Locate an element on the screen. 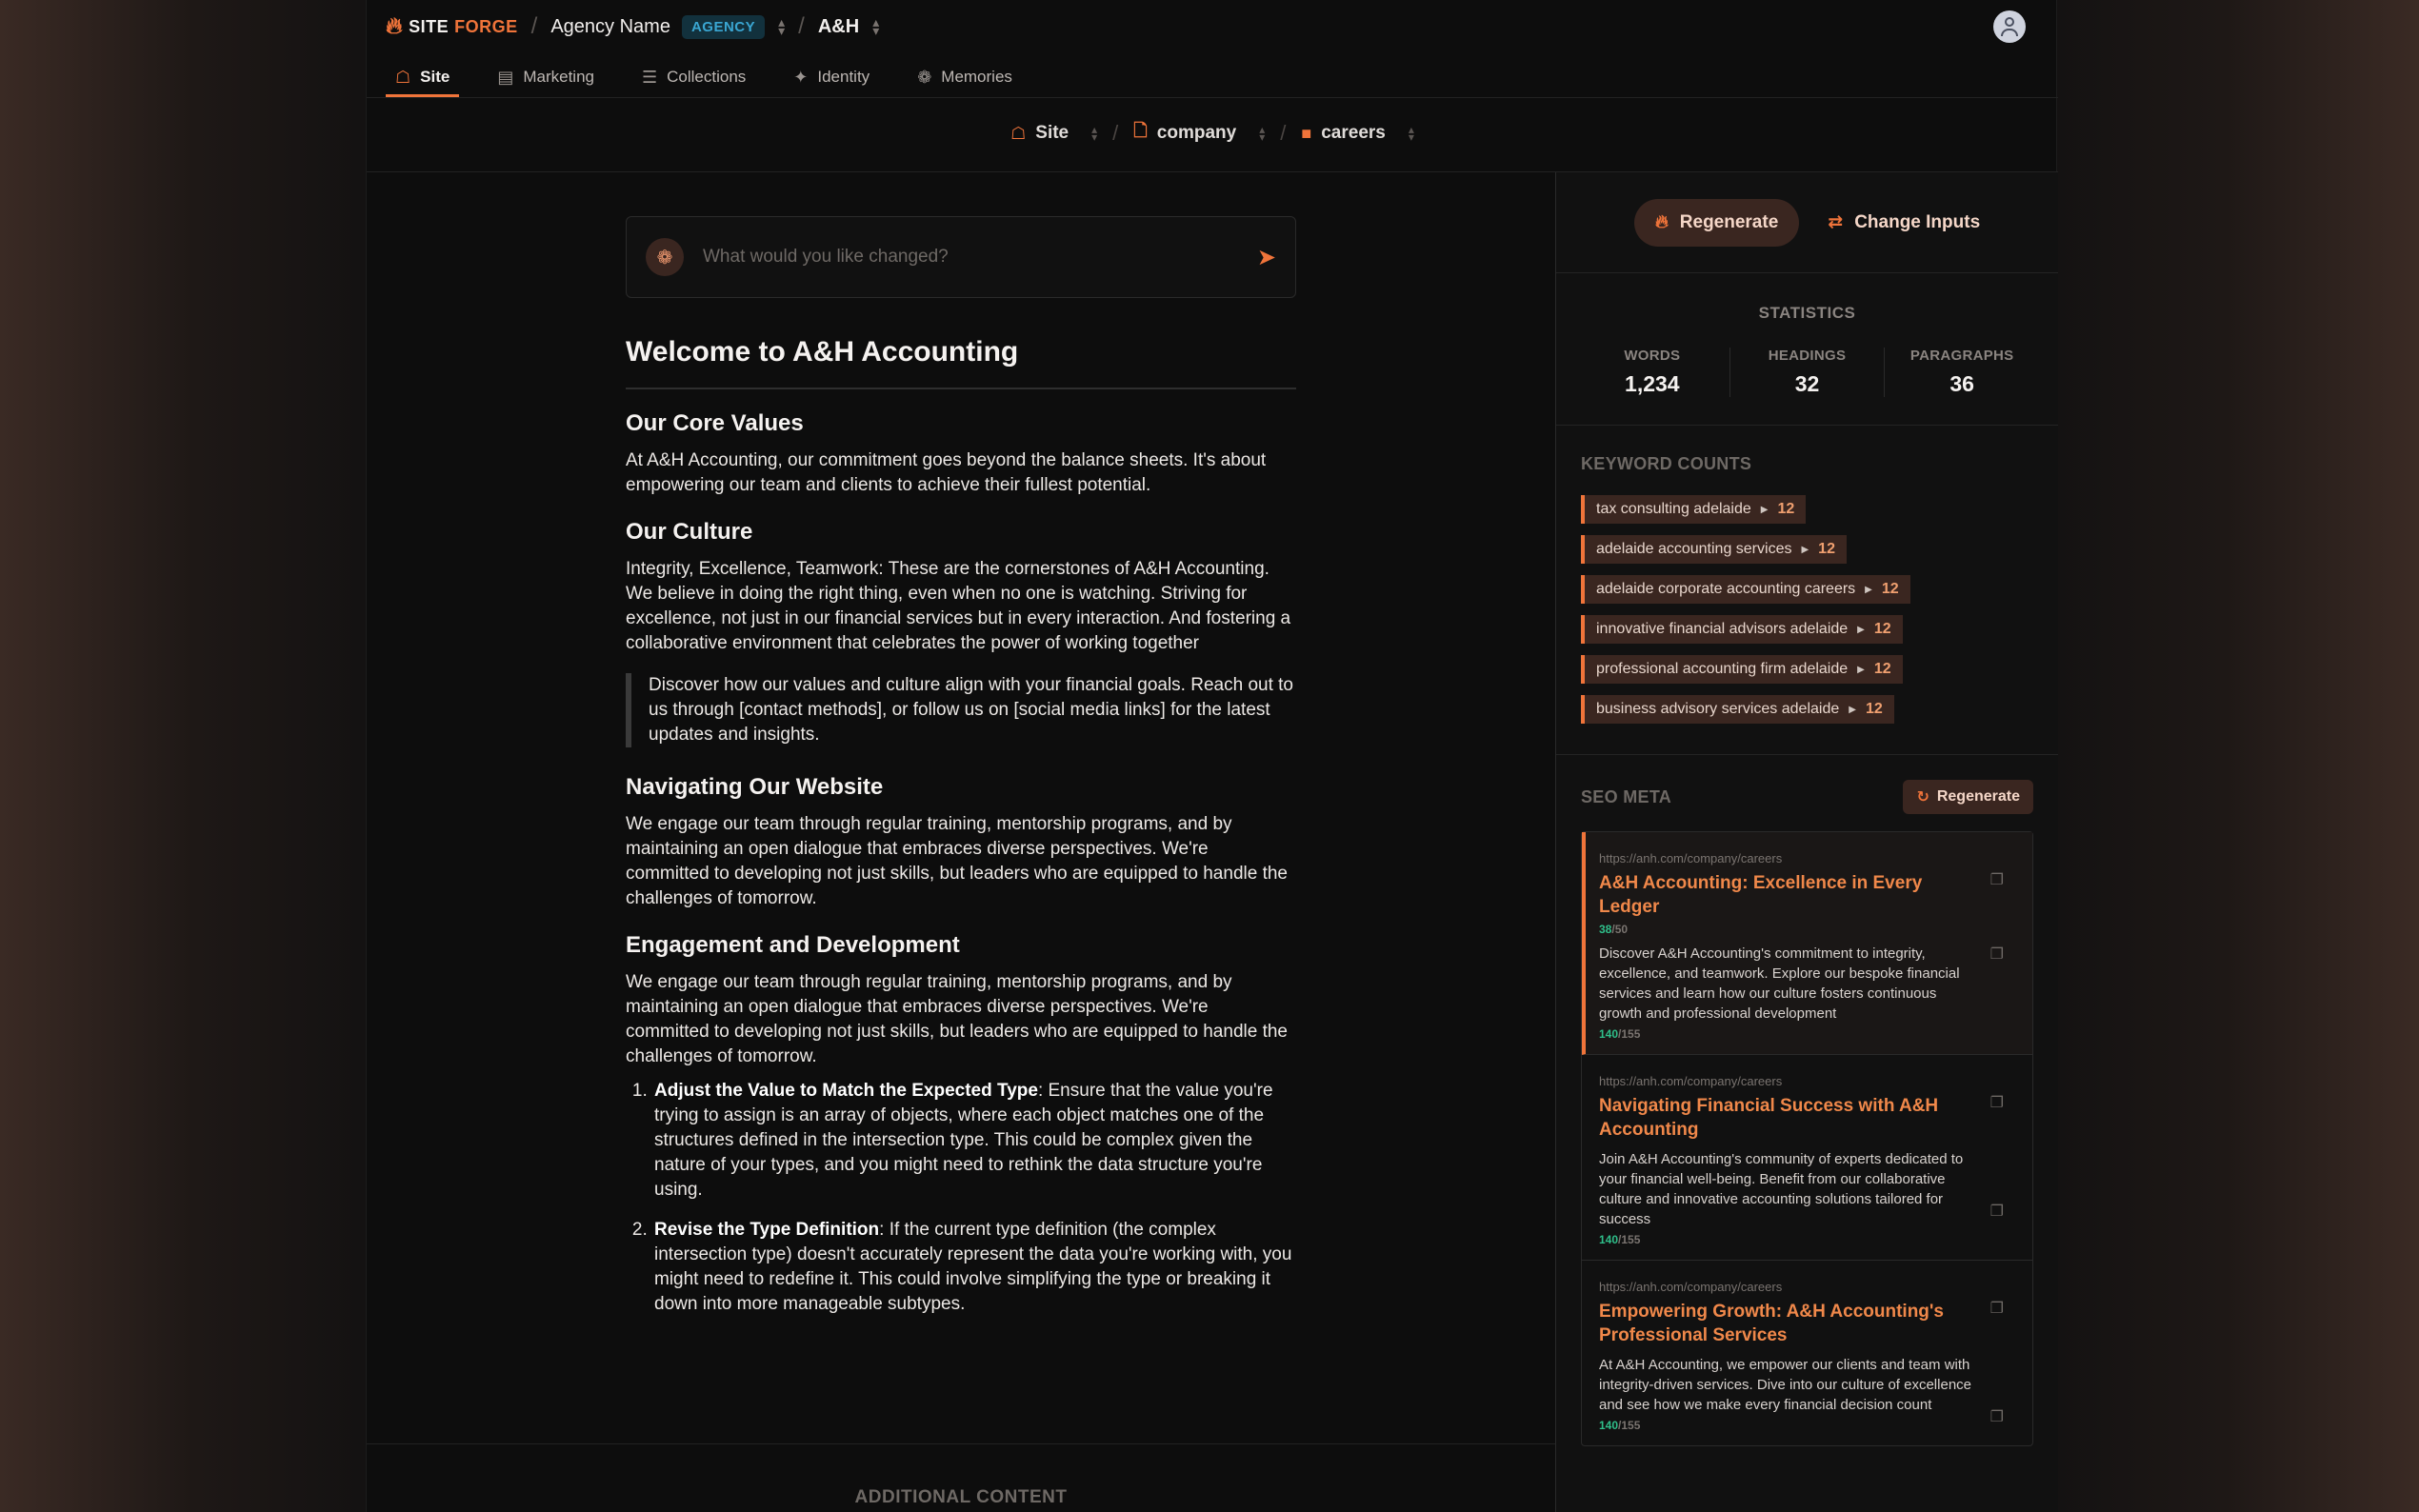  site-forge-logo: 🔥︎ SITE FORGE is located at coordinates (452, 26).